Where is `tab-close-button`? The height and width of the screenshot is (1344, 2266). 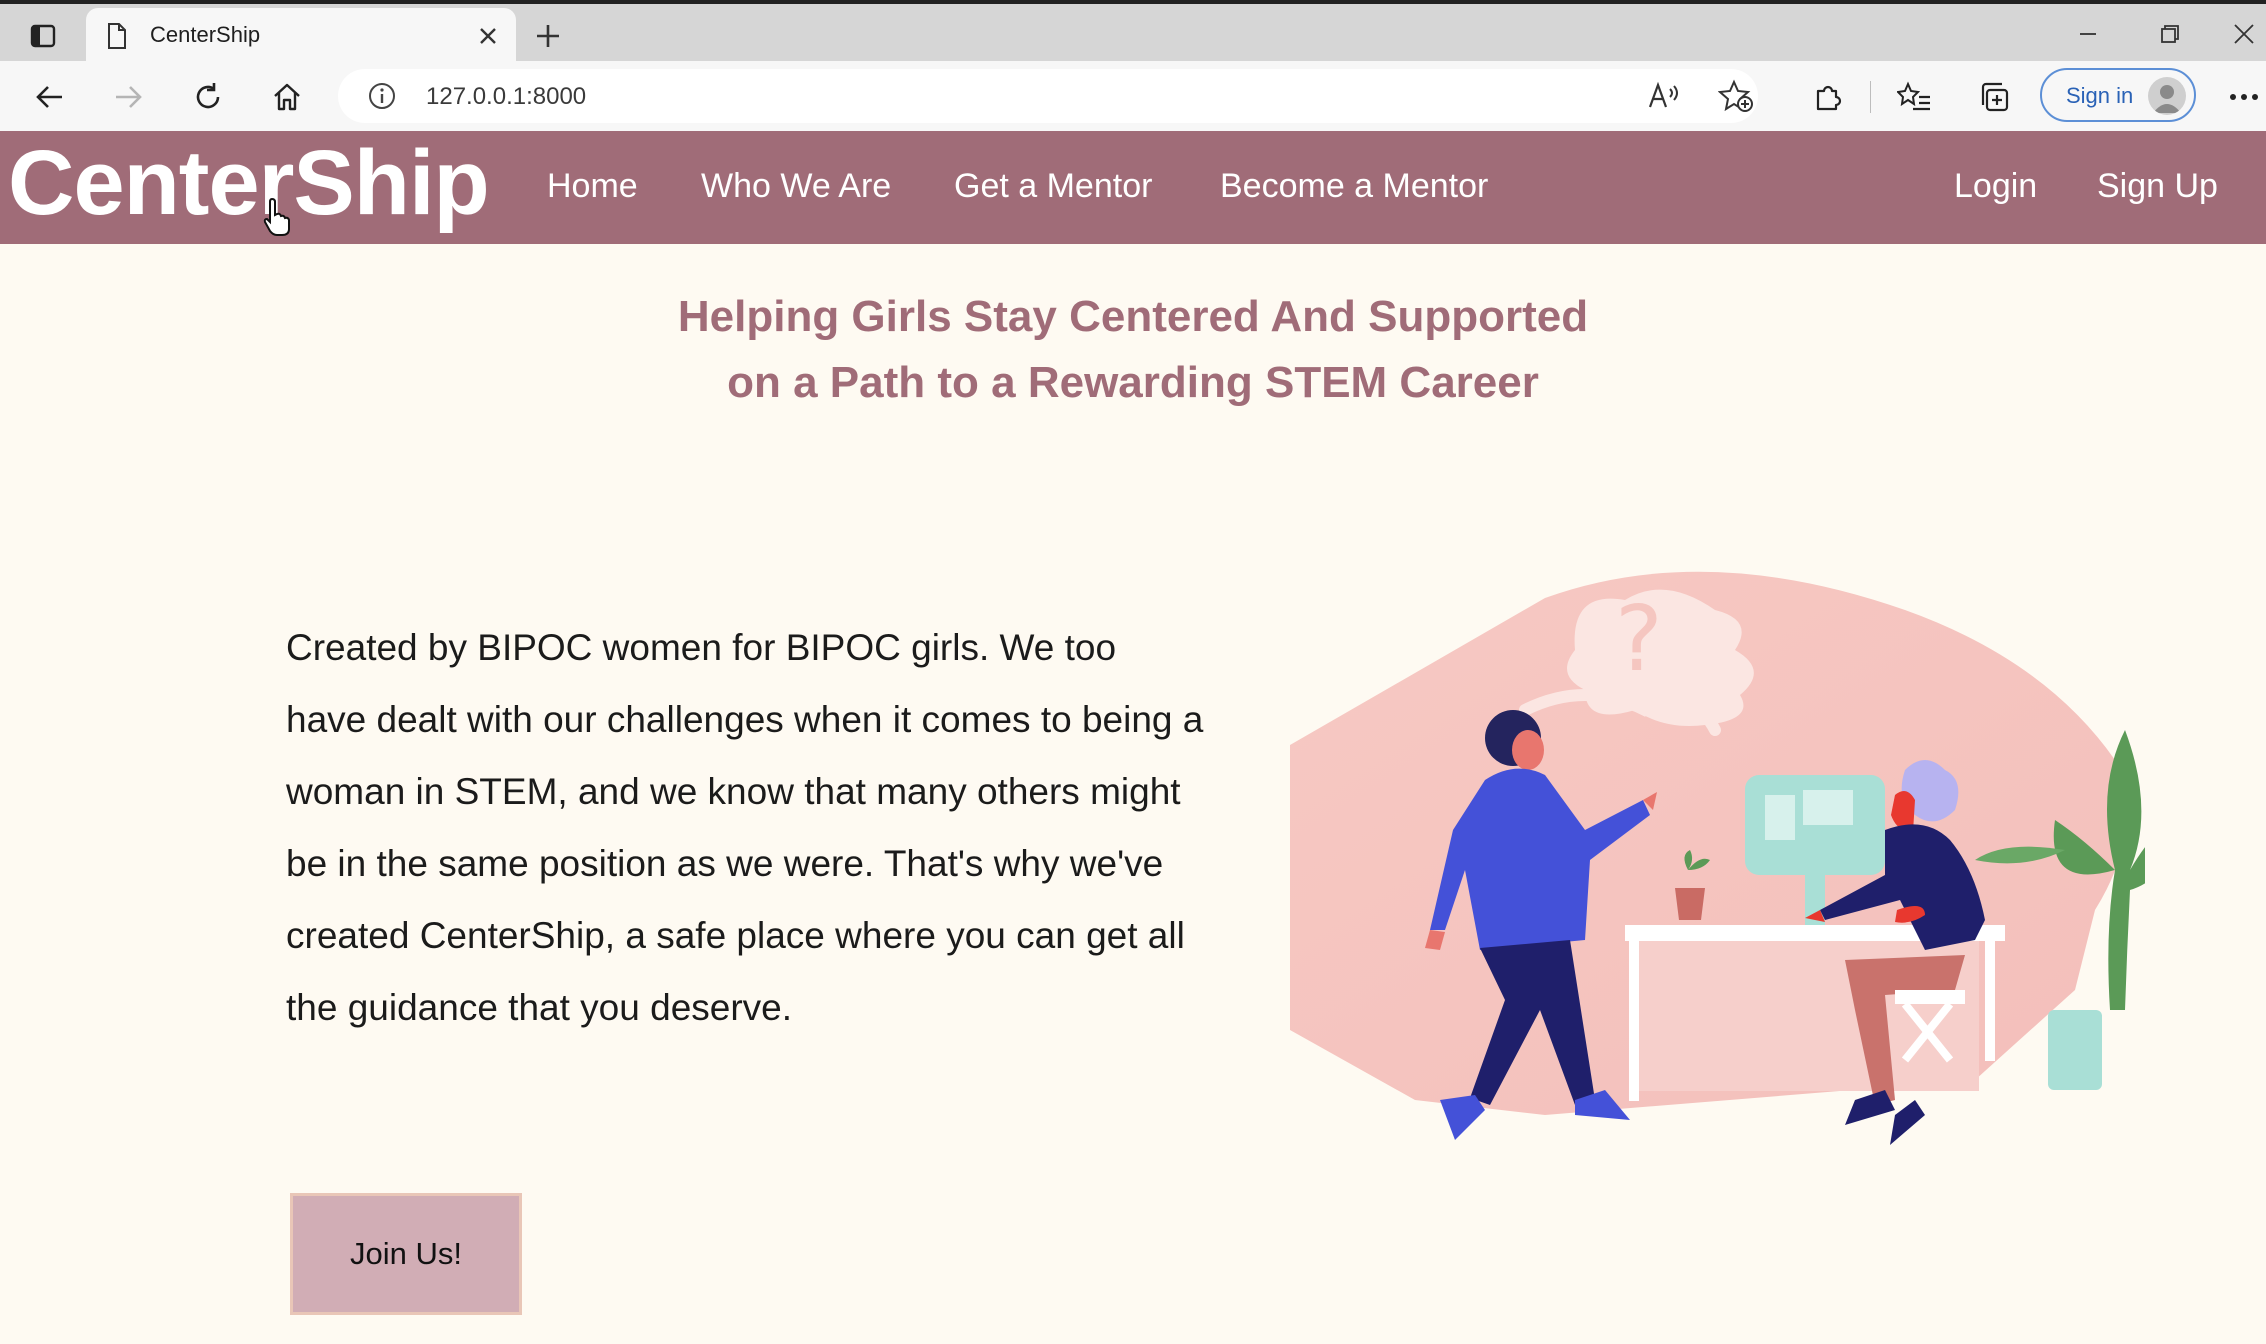 tab-close-button is located at coordinates (488, 36).